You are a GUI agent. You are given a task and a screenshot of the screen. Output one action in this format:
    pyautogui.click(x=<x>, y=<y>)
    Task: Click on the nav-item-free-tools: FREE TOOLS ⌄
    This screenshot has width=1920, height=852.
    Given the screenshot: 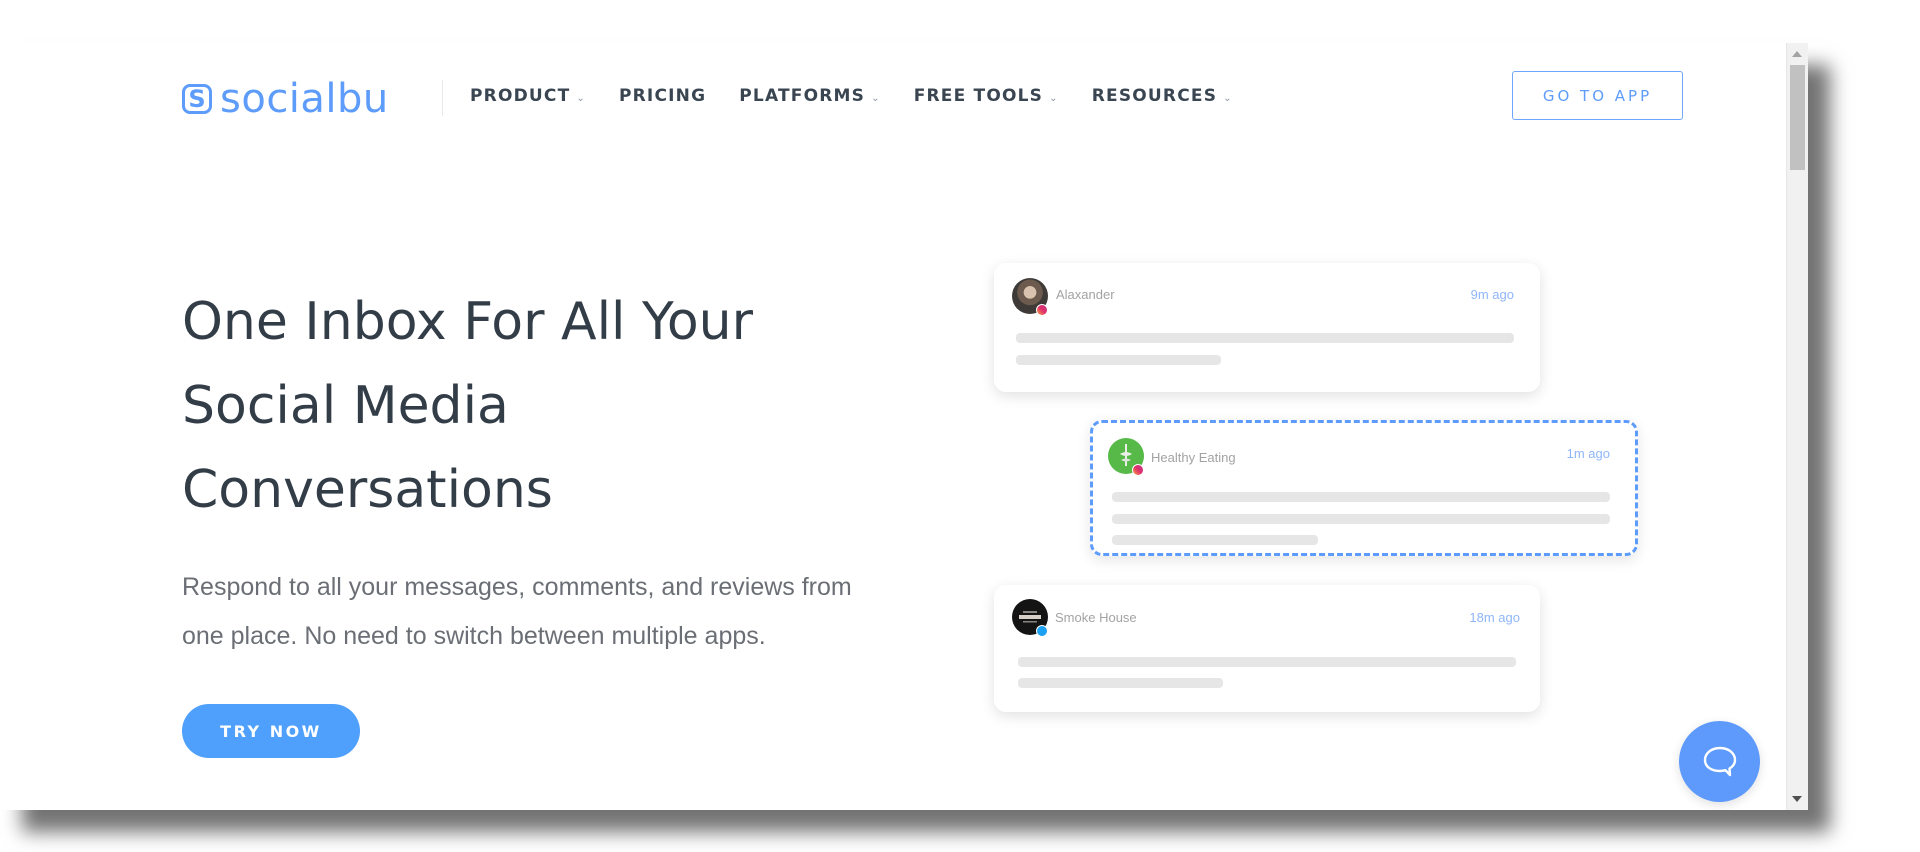 What is the action you would take?
    pyautogui.click(x=986, y=96)
    